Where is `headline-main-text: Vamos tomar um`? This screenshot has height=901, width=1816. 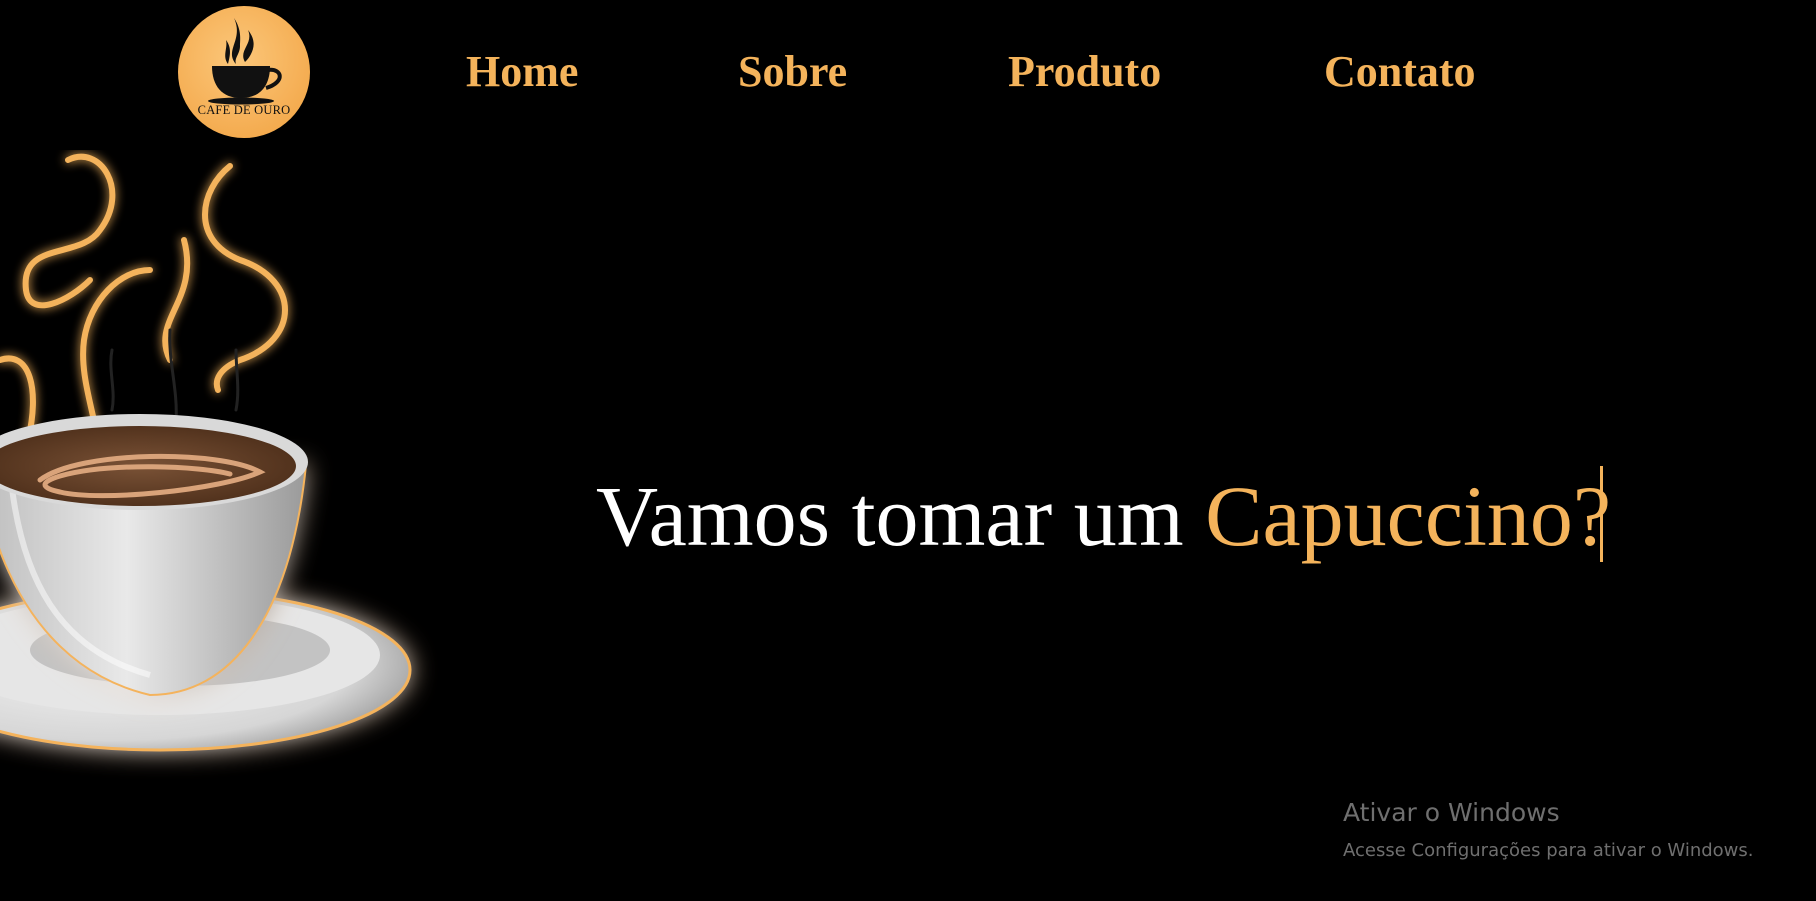
headline-main-text: Vamos tomar um is located at coordinates (901, 516).